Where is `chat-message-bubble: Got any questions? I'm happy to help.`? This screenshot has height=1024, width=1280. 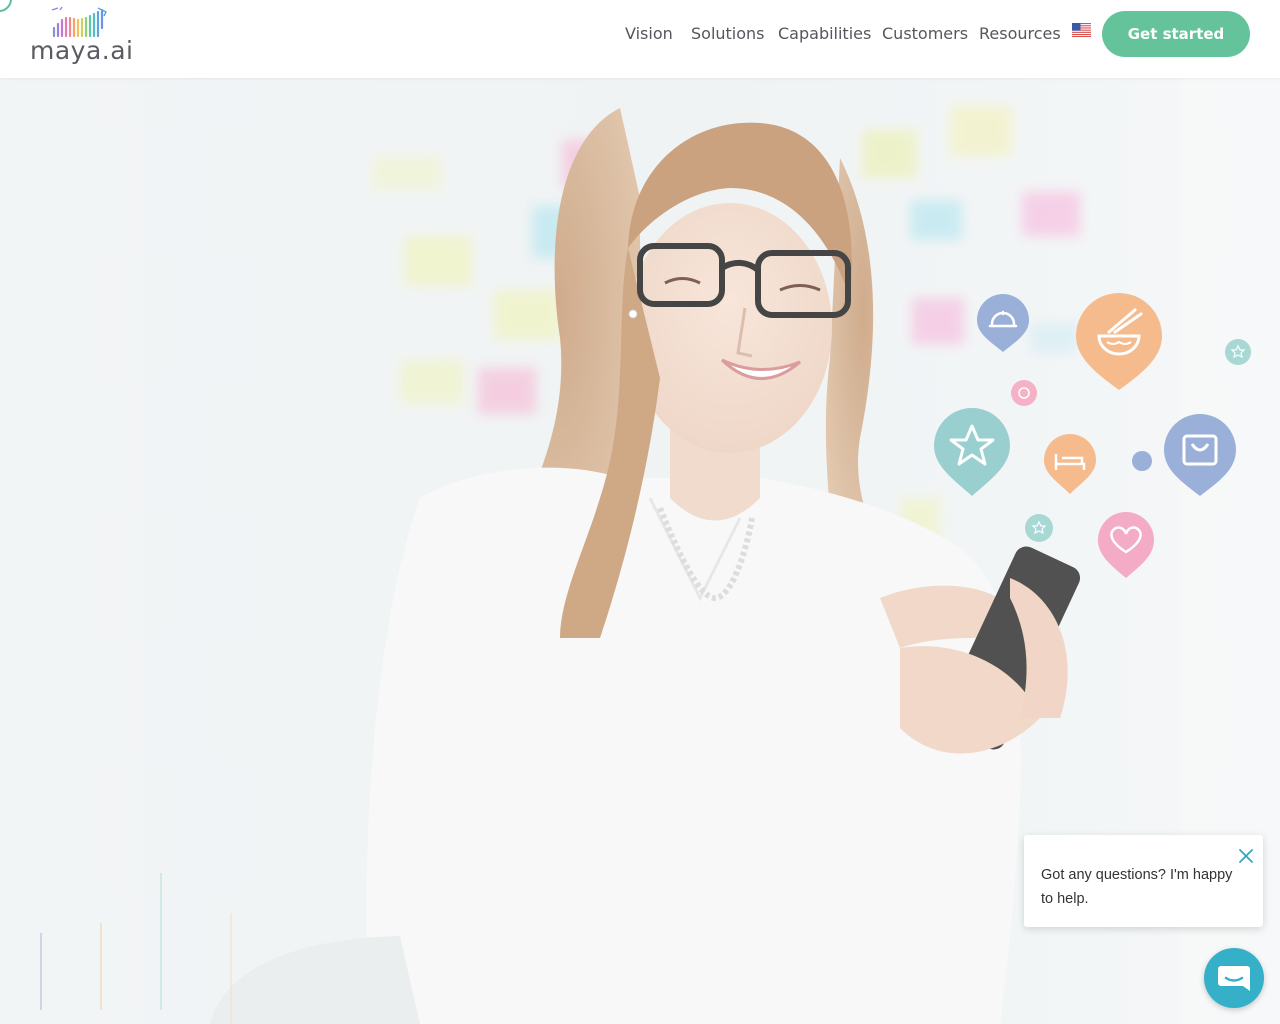 chat-message-bubble: Got any questions? I'm happy to help. is located at coordinates (1143, 881).